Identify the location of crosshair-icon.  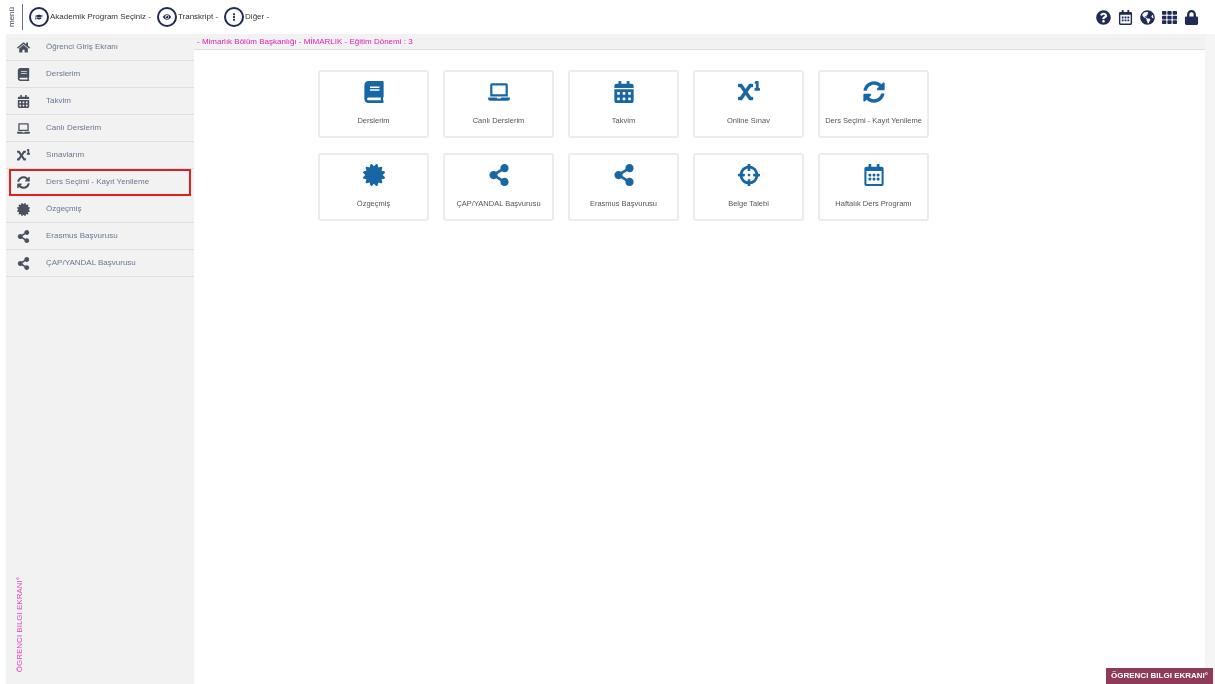
(748, 175).